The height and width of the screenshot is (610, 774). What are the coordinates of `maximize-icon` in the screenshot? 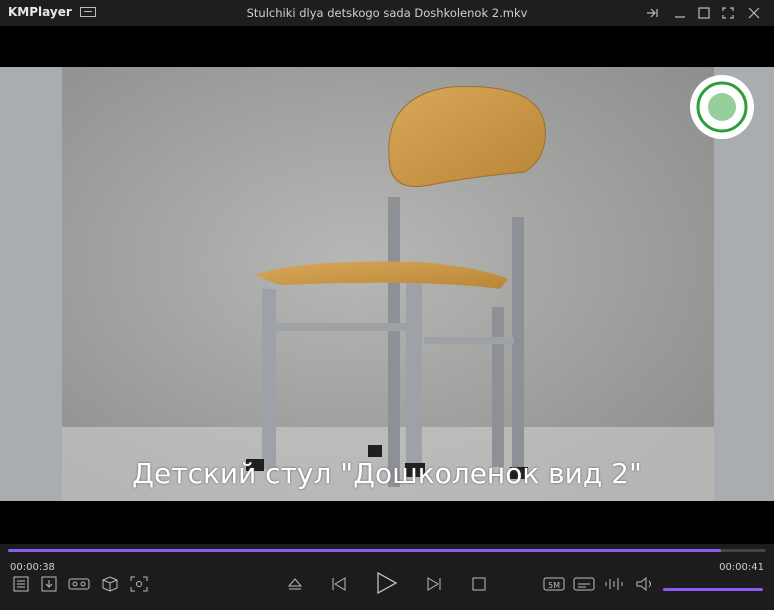 It's located at (704, 13).